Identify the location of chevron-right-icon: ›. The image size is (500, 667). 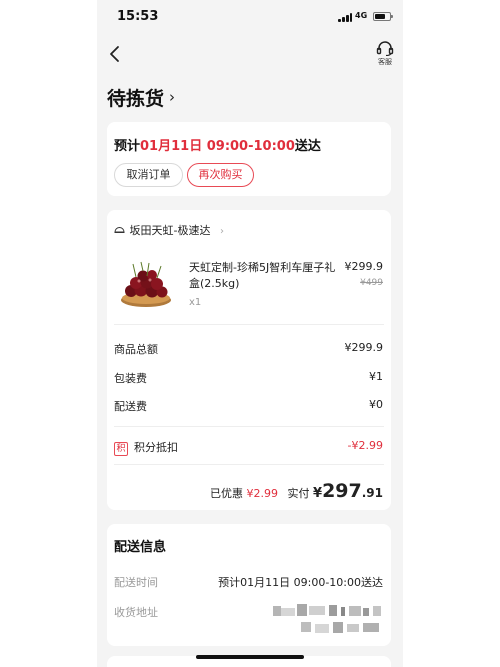
(172, 97).